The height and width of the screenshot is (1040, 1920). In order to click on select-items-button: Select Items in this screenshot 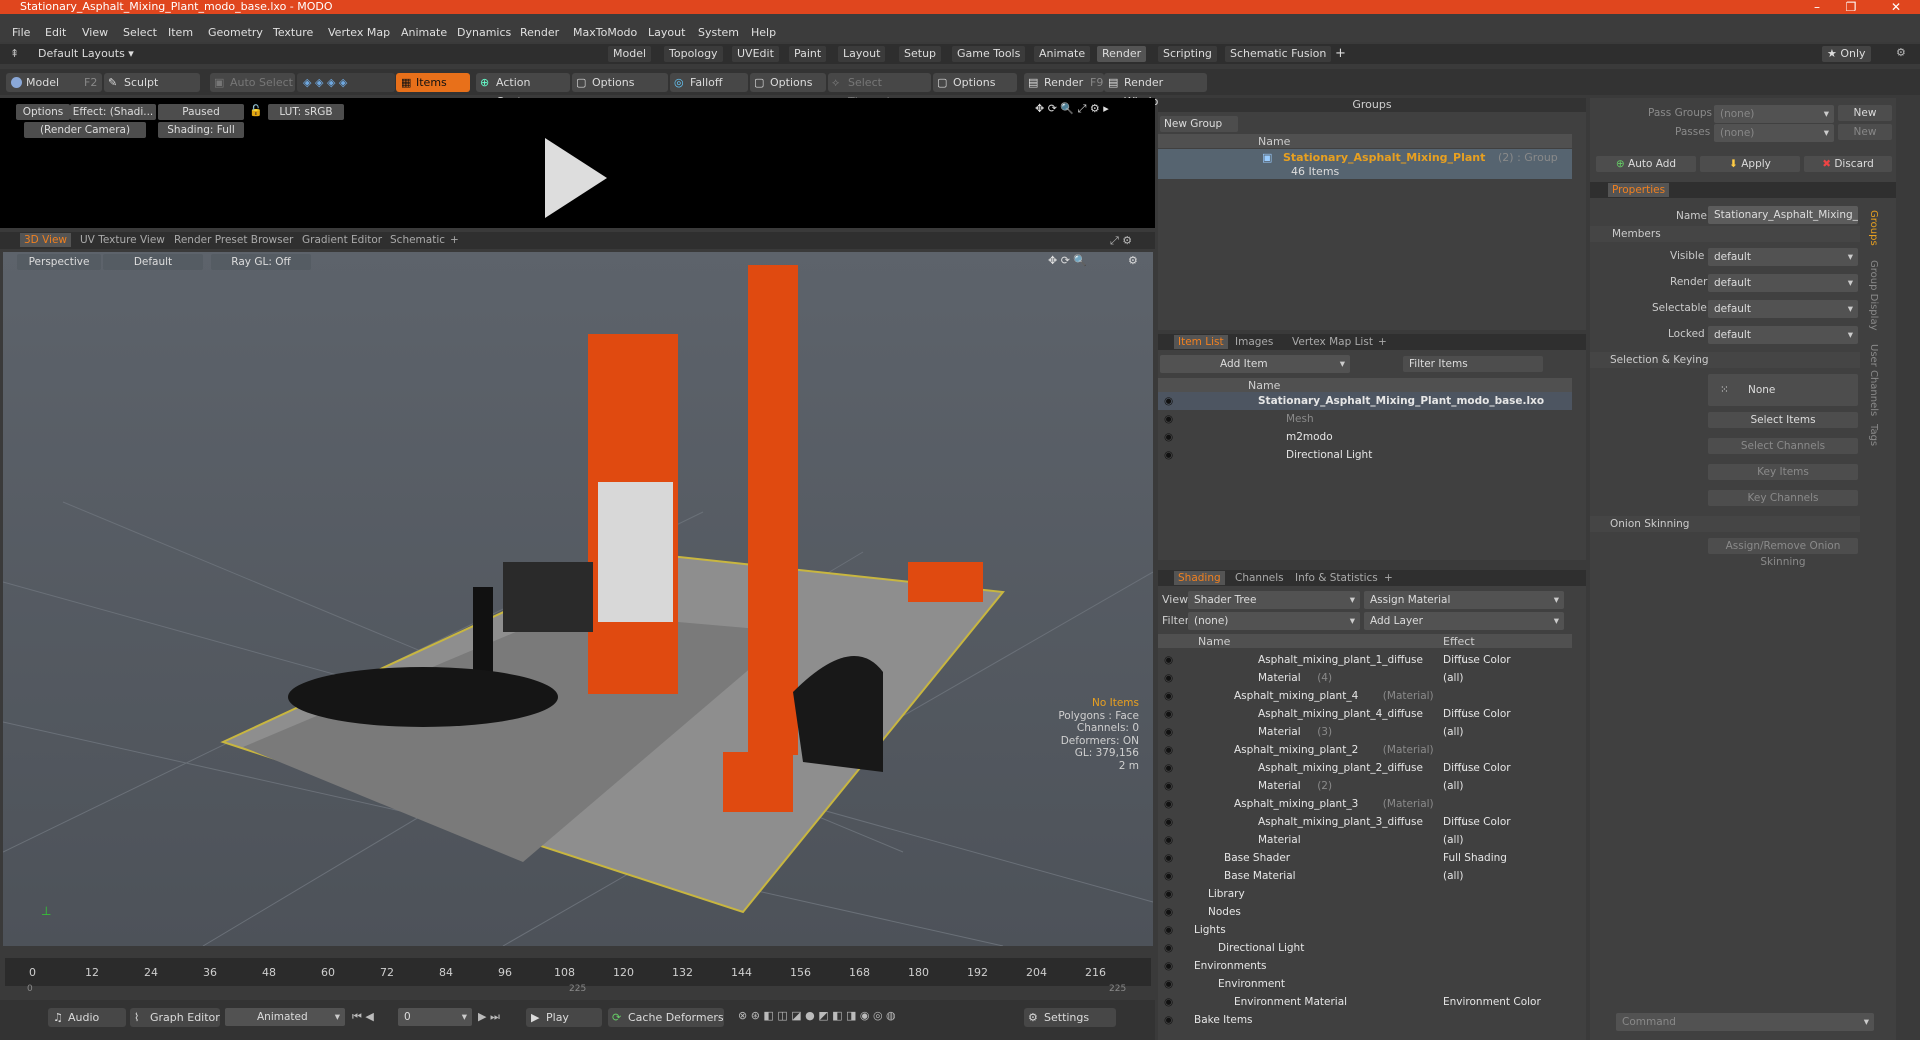, I will do `click(1783, 420)`.